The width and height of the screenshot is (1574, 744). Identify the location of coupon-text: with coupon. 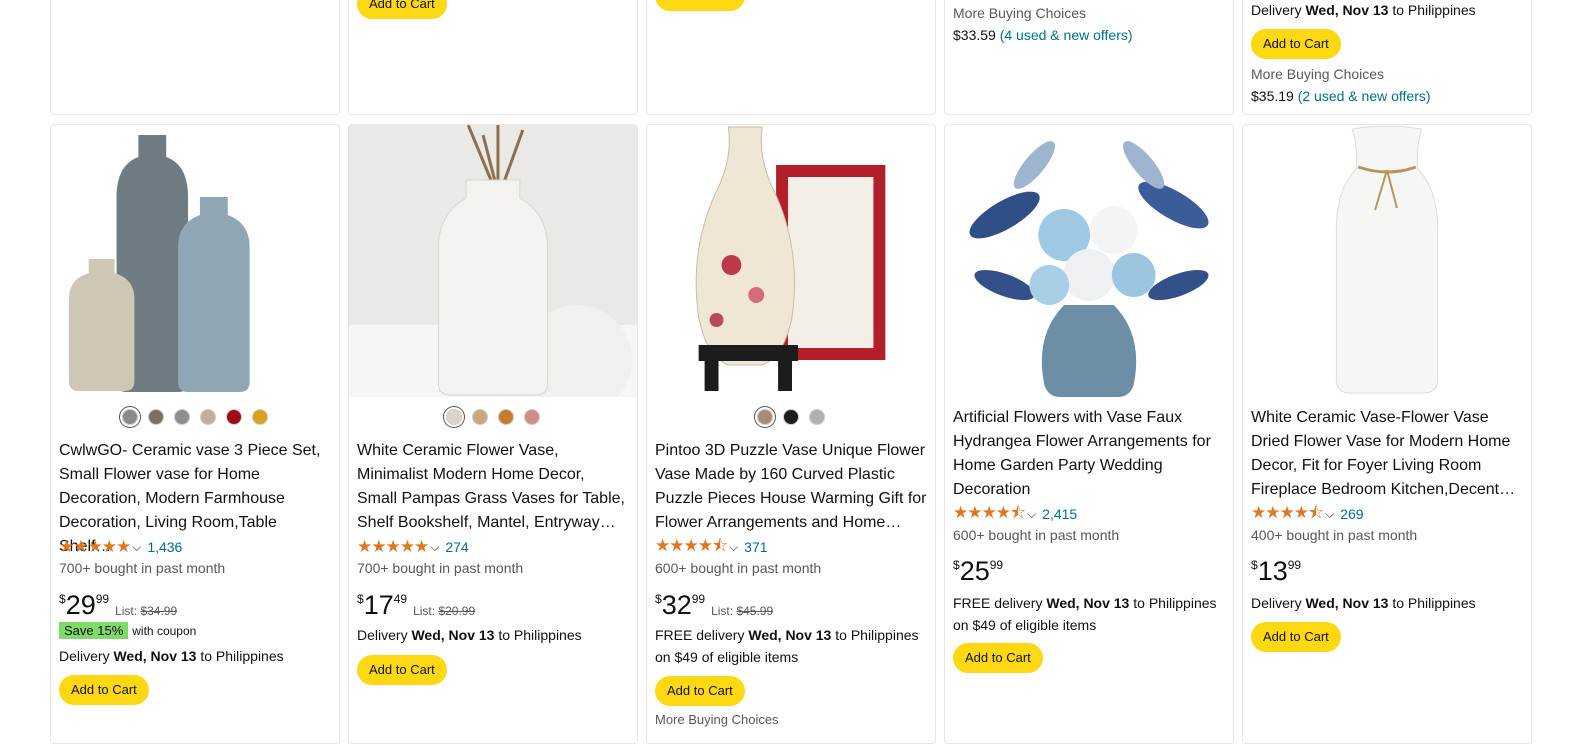
(164, 630).